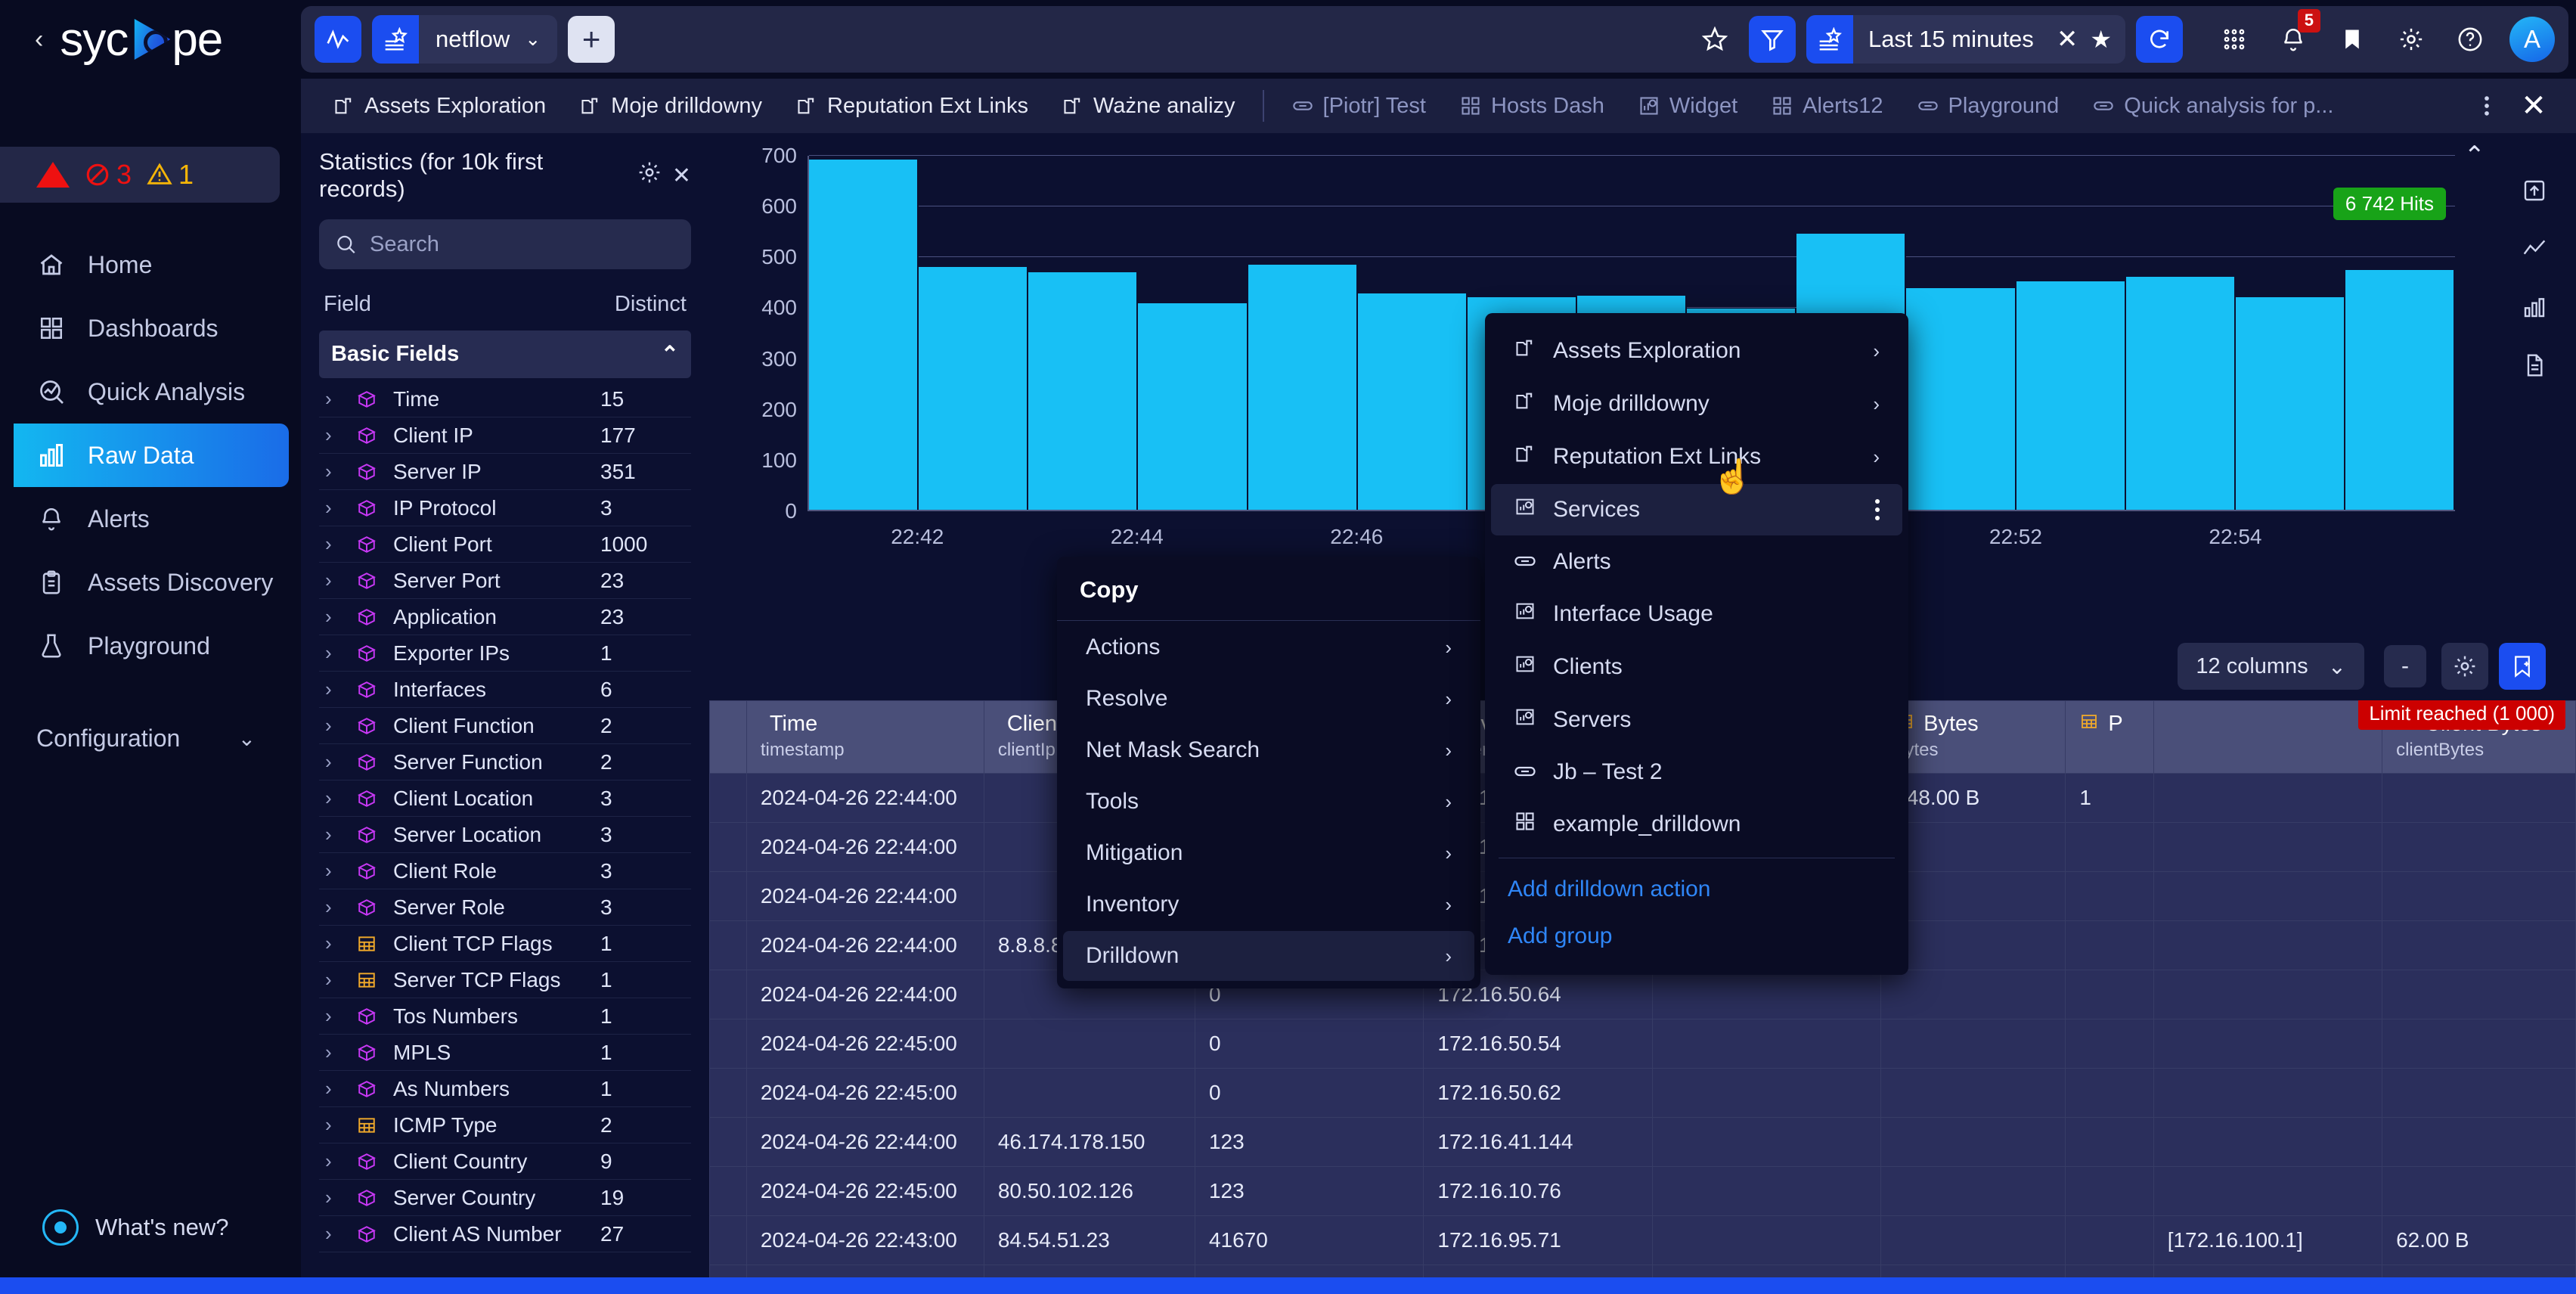 The image size is (2576, 1294). Describe the element at coordinates (670, 354) in the screenshot. I see `chevron-up-icon: ⌃` at that location.